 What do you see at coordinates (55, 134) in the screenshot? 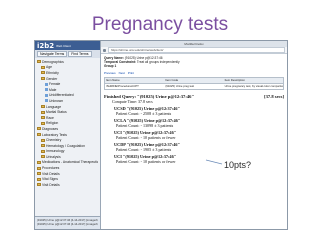
I see `tree-item-label: Laboratory Tests` at bounding box center [55, 134].